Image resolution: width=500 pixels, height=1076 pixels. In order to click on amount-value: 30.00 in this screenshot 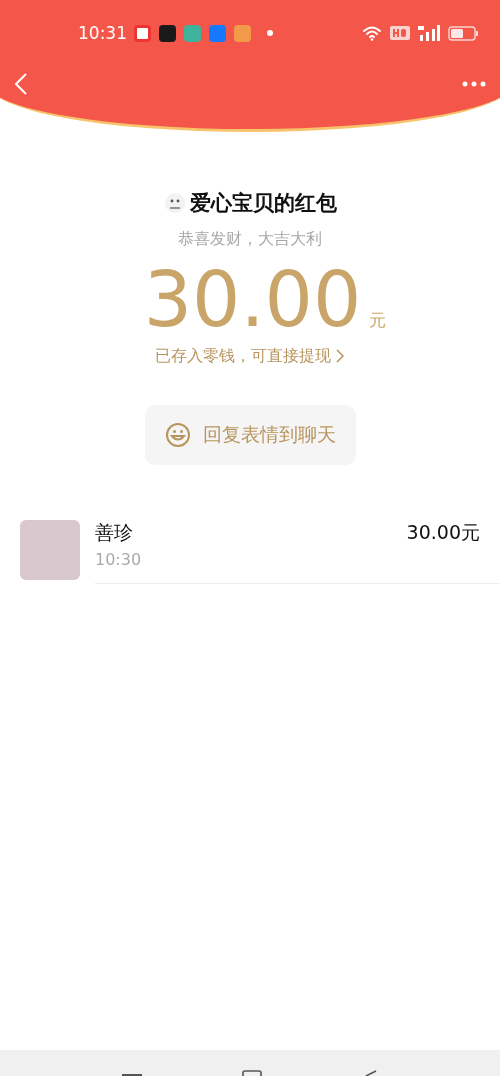, I will do `click(252, 300)`.